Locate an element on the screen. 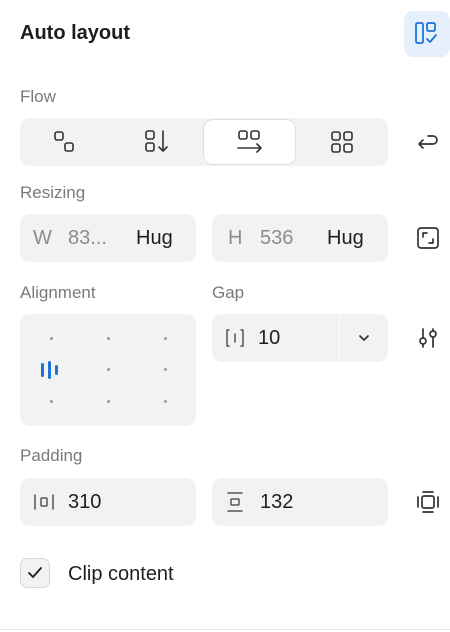 This screenshot has width=450, height=632. flow-option-grid is located at coordinates (342, 142).